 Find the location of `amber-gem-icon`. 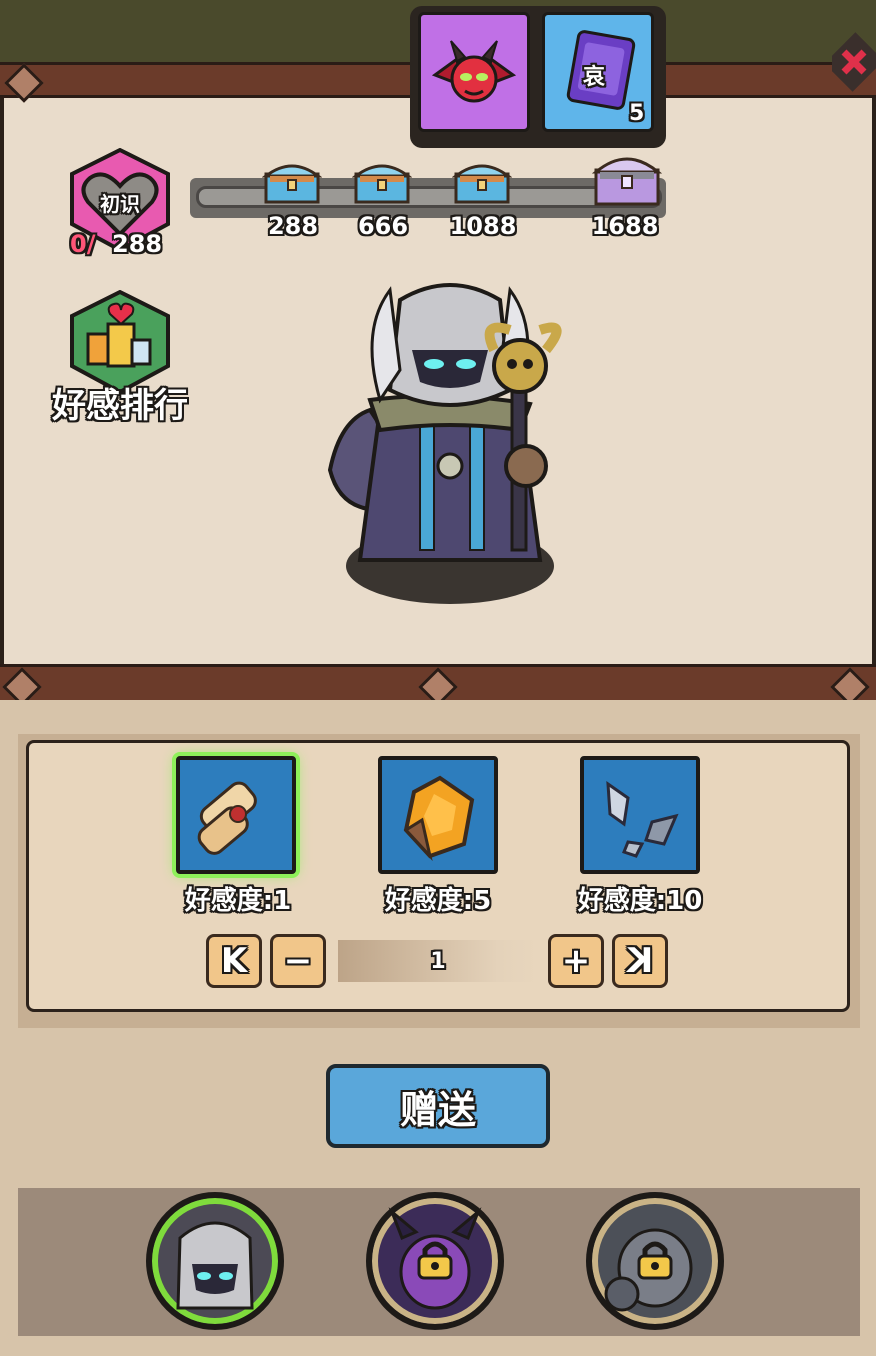

amber-gem-icon is located at coordinates (439, 818).